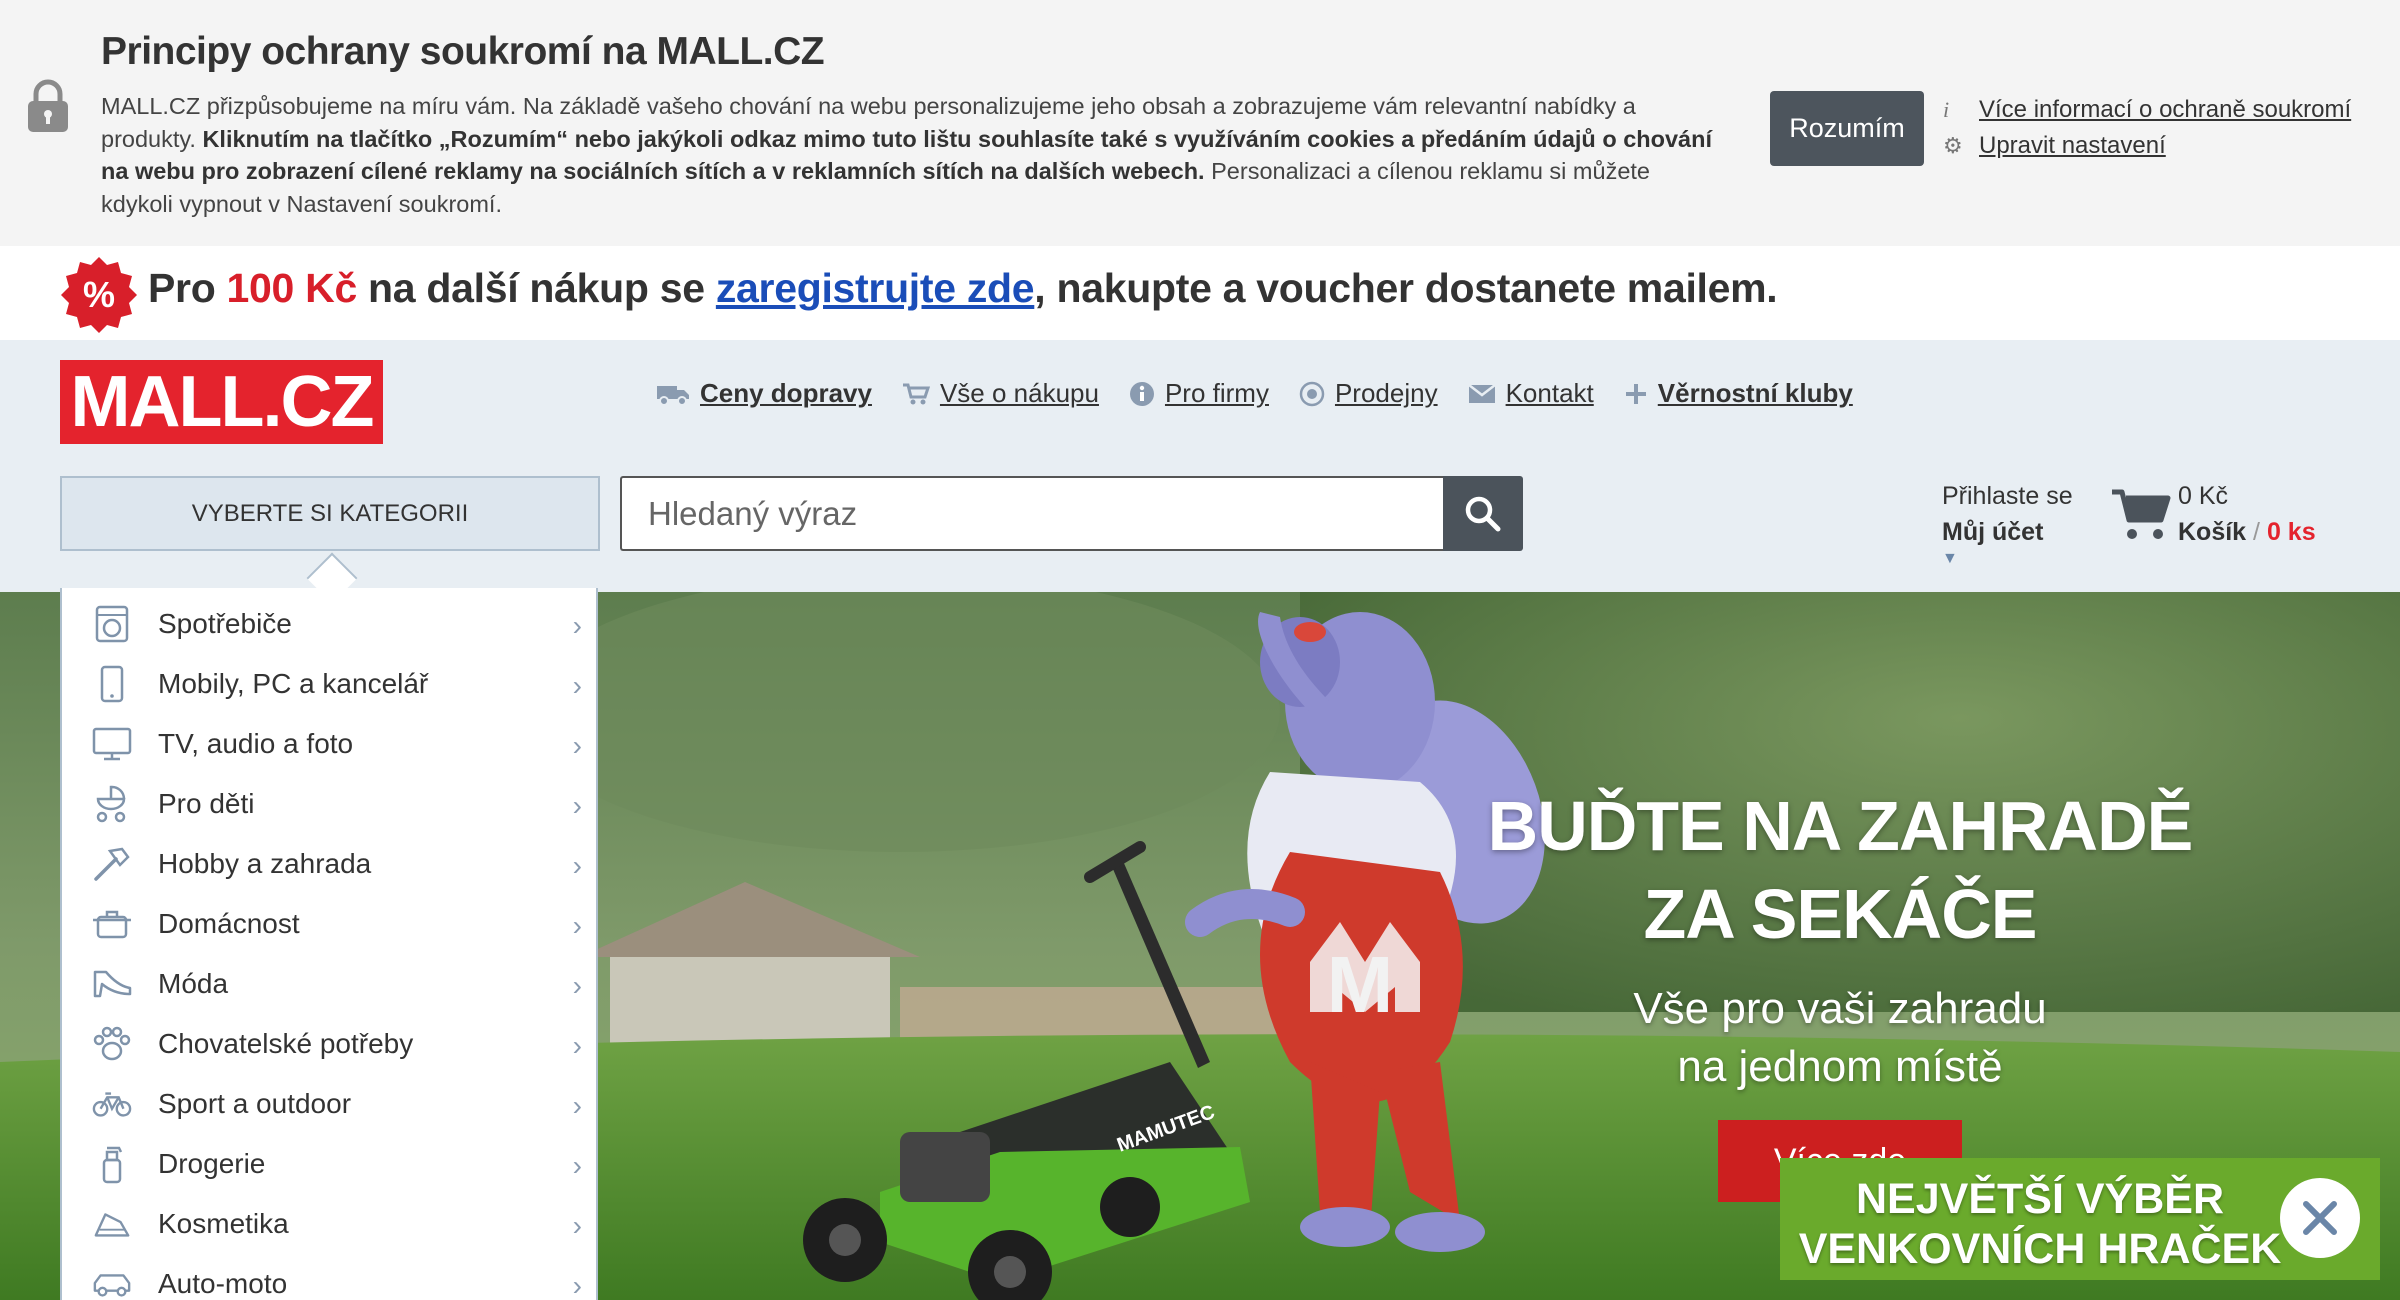 The width and height of the screenshot is (2400, 1300). I want to click on hero-subtitle: Vše pro vaši zahradu na jednom místě, so click(1840, 1038).